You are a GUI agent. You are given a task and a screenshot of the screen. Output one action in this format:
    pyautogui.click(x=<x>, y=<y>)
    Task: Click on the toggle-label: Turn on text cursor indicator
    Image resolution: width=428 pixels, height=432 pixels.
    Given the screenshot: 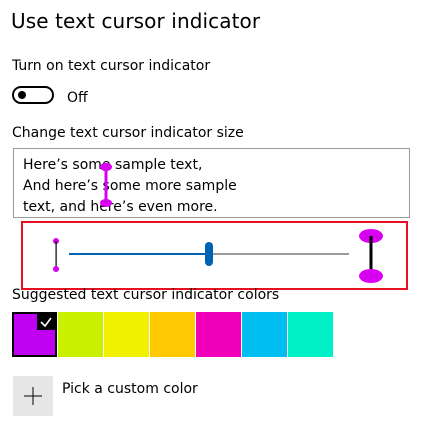 What is the action you would take?
    pyautogui.click(x=111, y=66)
    